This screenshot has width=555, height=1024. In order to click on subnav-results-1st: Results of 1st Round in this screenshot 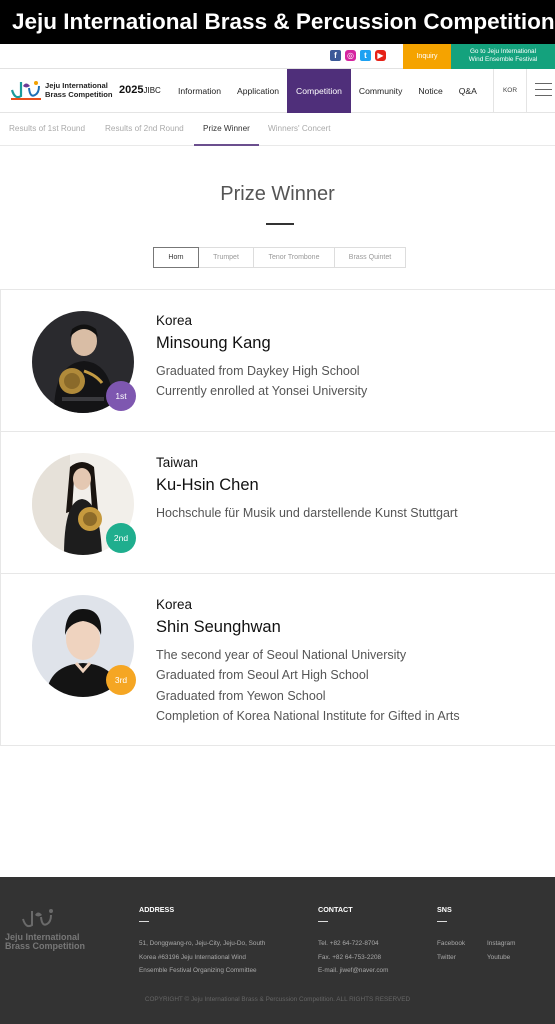, I will do `click(47, 129)`.